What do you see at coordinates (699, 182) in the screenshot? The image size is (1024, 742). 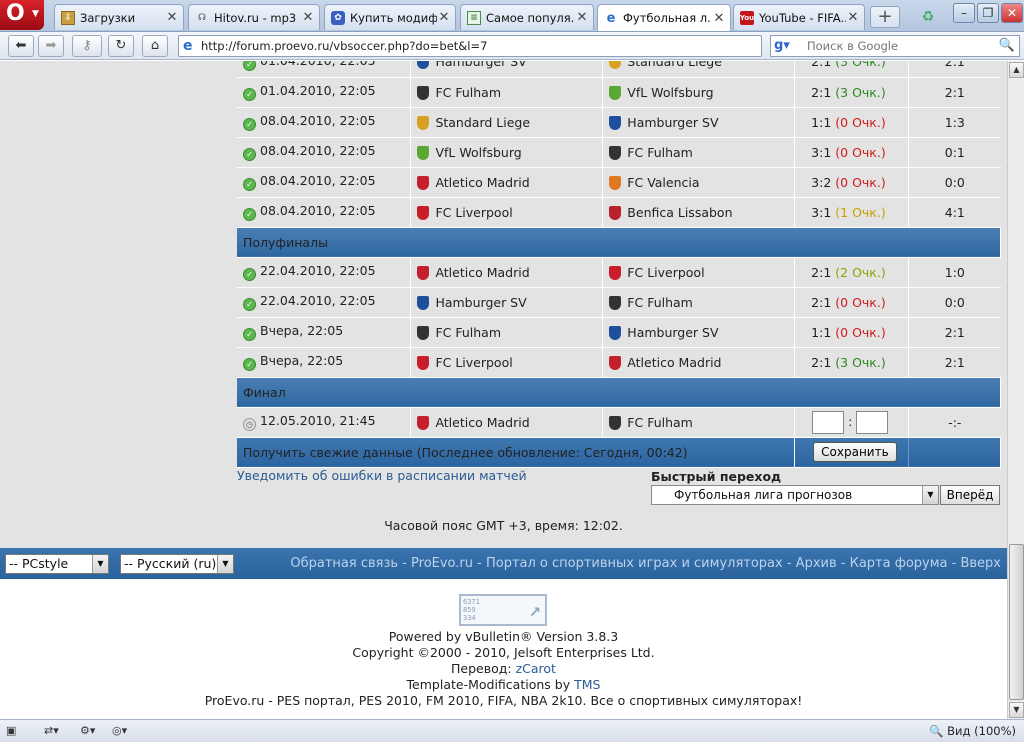 I see `away-team-cell: FC Valencia` at bounding box center [699, 182].